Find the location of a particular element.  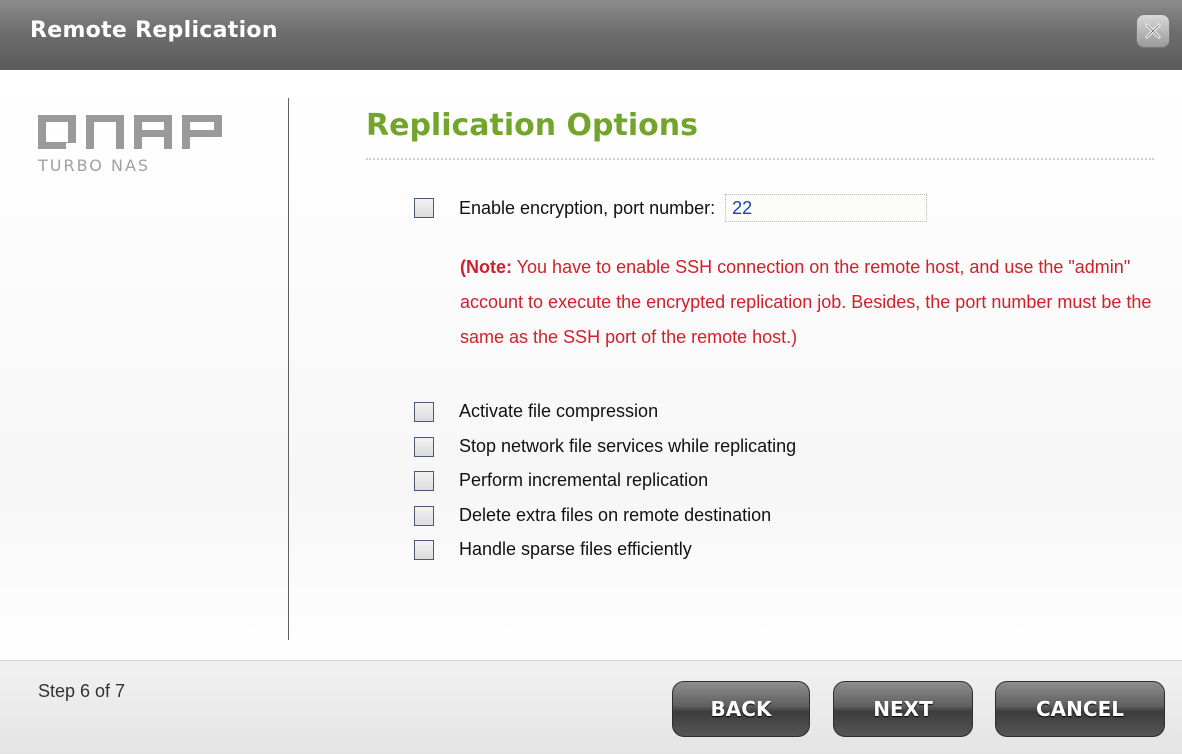

dotted-divider is located at coordinates (760, 159).